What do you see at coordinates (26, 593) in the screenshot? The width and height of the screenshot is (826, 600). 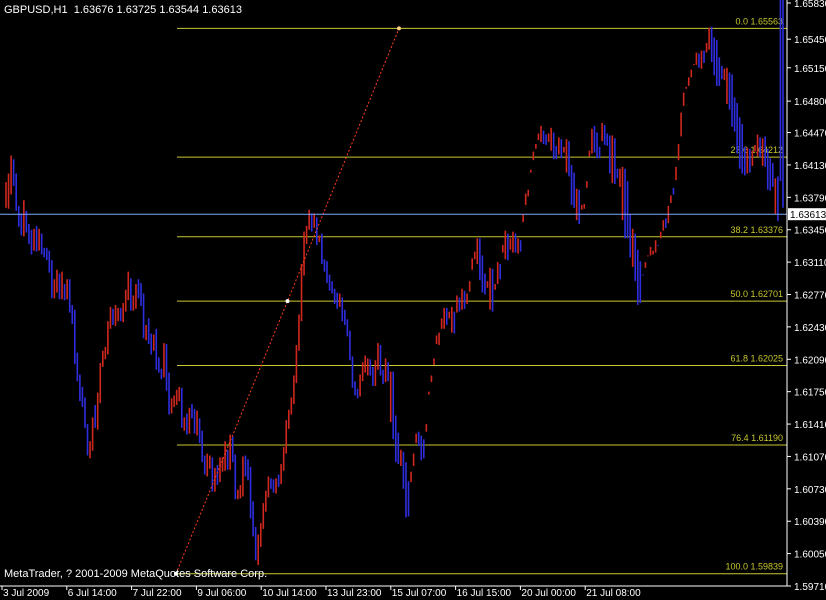 I see `time-tick-label: 3 Jul 2009` at bounding box center [26, 593].